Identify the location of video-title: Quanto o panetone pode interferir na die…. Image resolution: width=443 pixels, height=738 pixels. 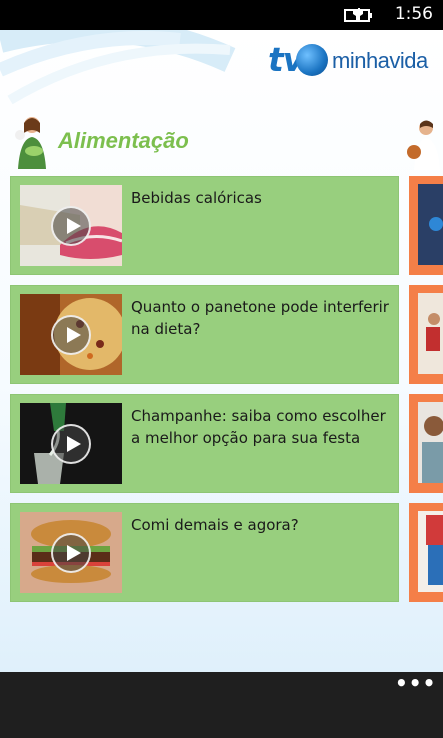
(260, 318).